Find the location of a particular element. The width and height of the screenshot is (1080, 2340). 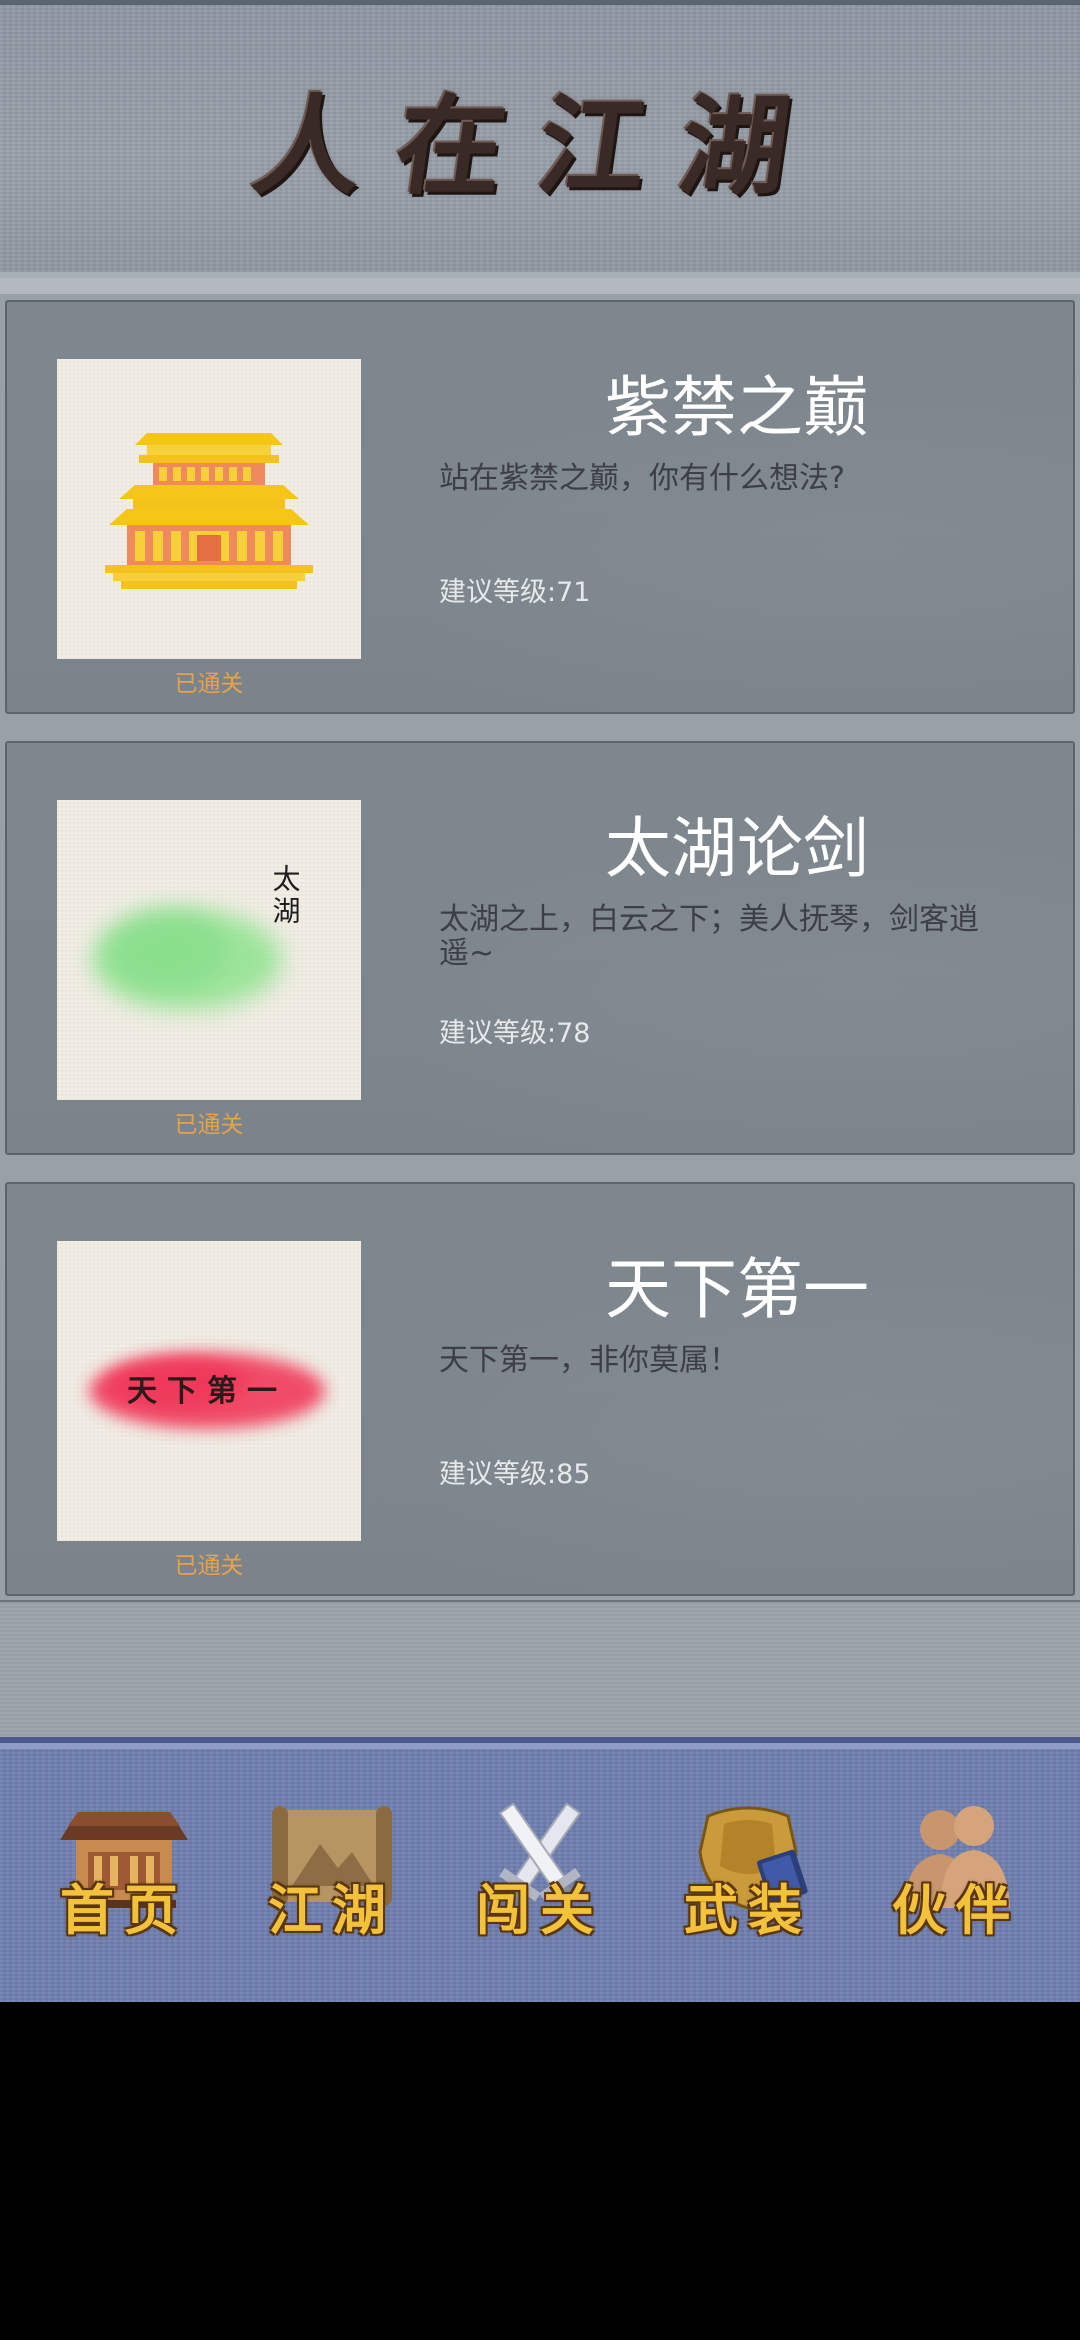

list-footer-area is located at coordinates (540, 1670).